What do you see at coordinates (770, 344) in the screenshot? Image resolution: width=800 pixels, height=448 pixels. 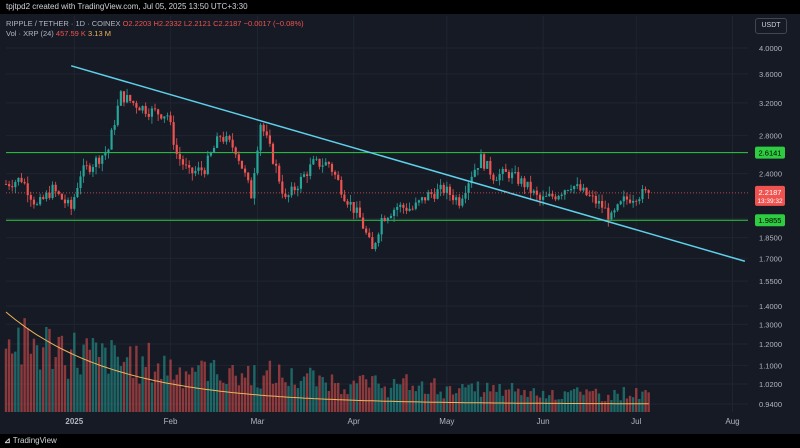 I see `y-tick-label: 1.2000` at bounding box center [770, 344].